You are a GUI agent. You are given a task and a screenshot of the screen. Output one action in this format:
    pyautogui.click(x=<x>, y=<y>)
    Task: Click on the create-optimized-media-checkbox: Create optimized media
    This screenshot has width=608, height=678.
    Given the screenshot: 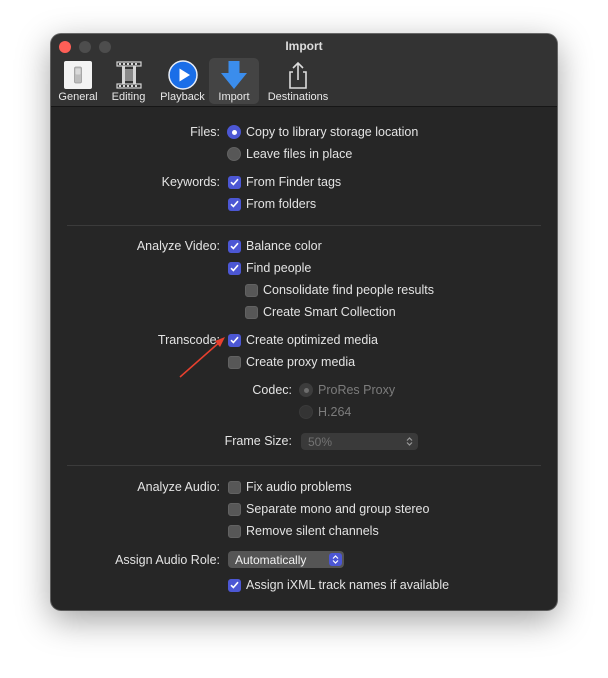 What is the action you would take?
    pyautogui.click(x=303, y=340)
    